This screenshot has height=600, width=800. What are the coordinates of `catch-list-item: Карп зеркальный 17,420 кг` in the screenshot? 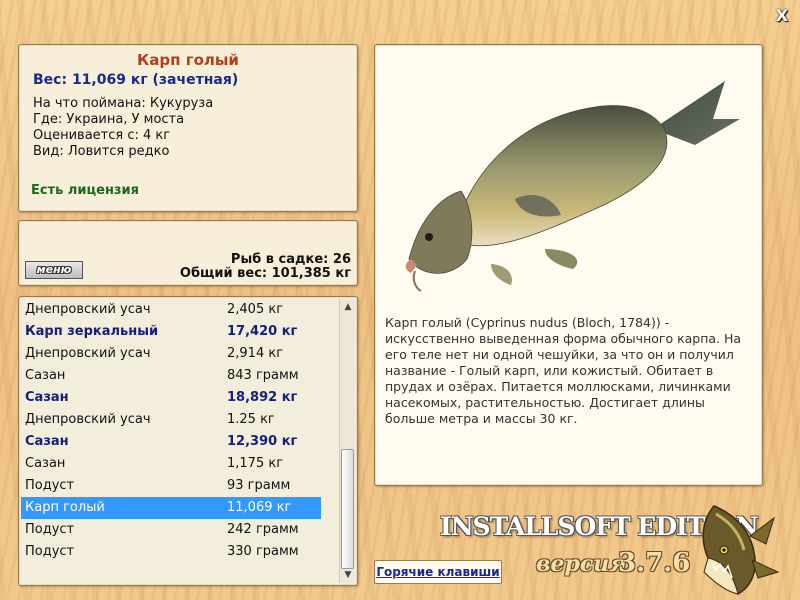 It's located at (171, 332).